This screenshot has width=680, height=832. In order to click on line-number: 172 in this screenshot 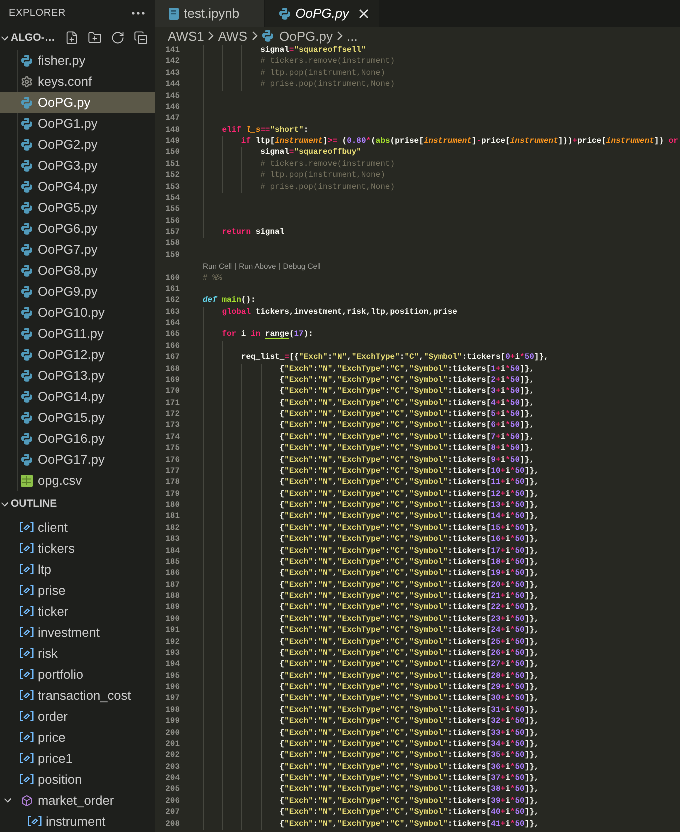, I will do `click(173, 414)`.